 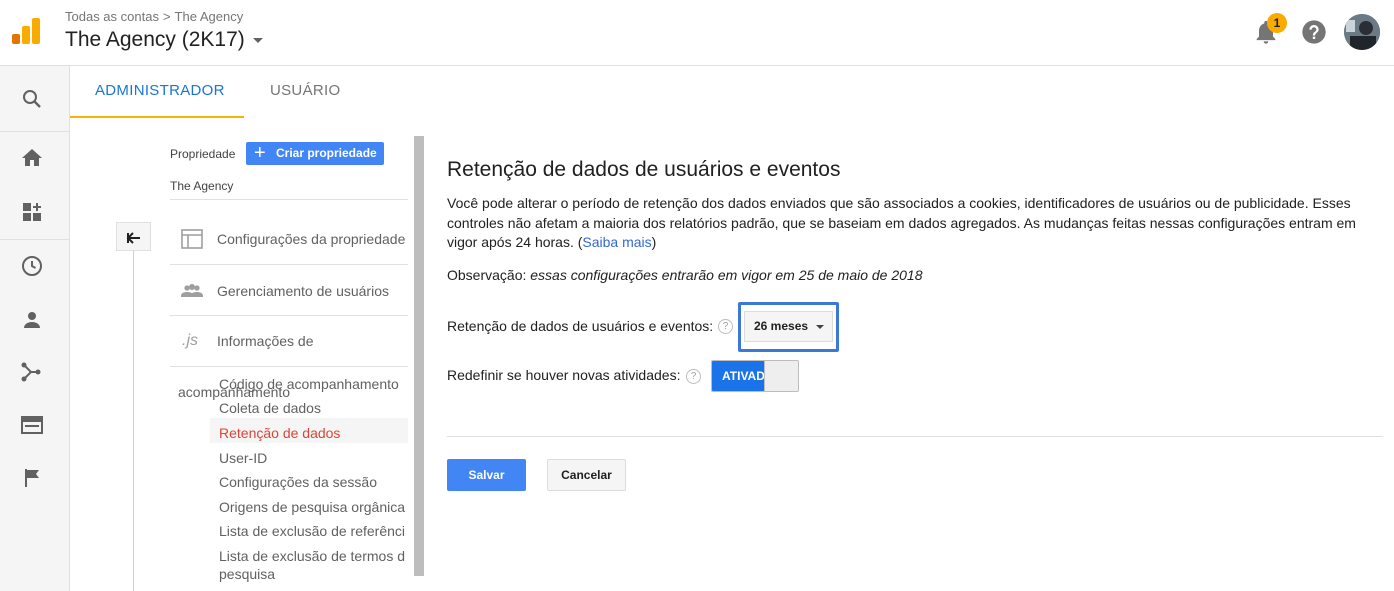 What do you see at coordinates (580, 326) in the screenshot?
I see `retention-label: Retenção de dados de usuários e eventos:` at bounding box center [580, 326].